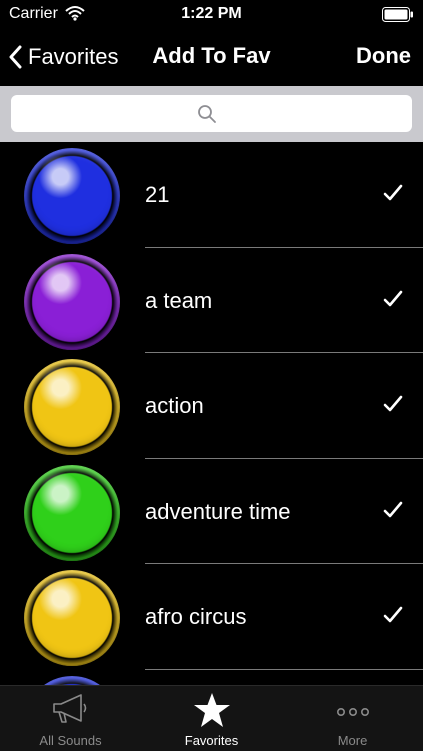 The height and width of the screenshot is (751, 423). I want to click on search-bar, so click(211, 114).